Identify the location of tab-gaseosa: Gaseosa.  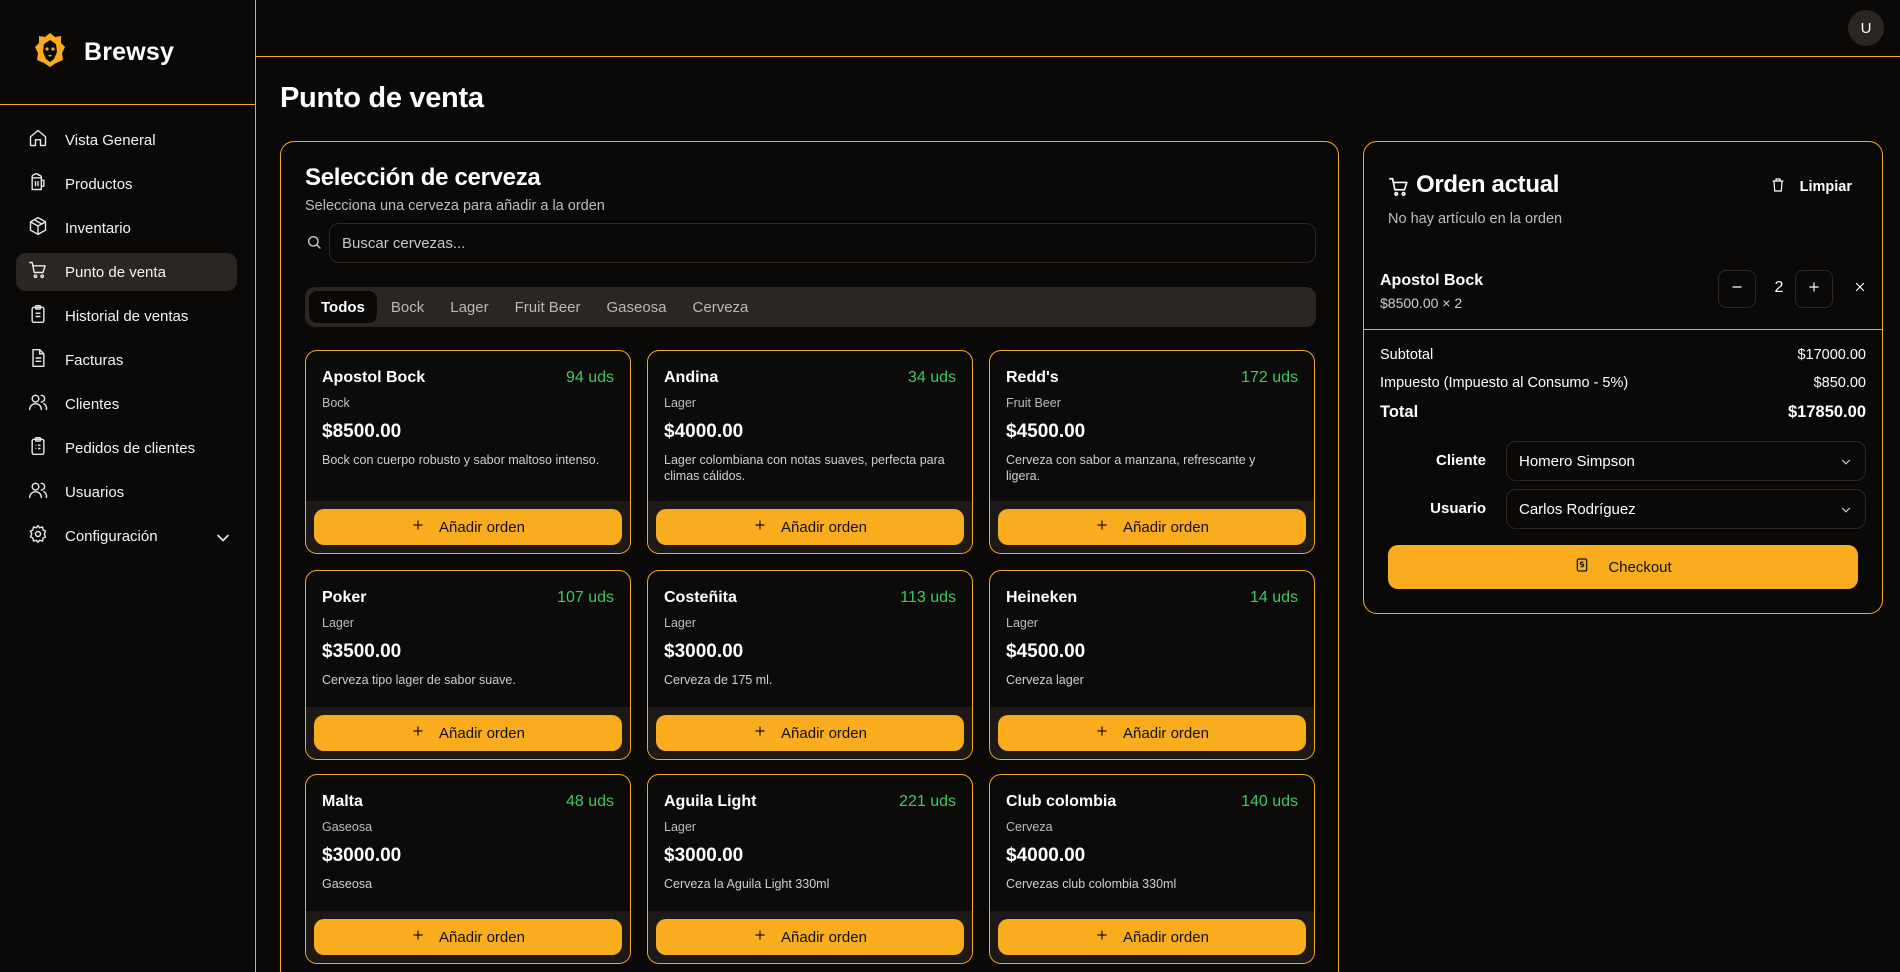
(636, 307).